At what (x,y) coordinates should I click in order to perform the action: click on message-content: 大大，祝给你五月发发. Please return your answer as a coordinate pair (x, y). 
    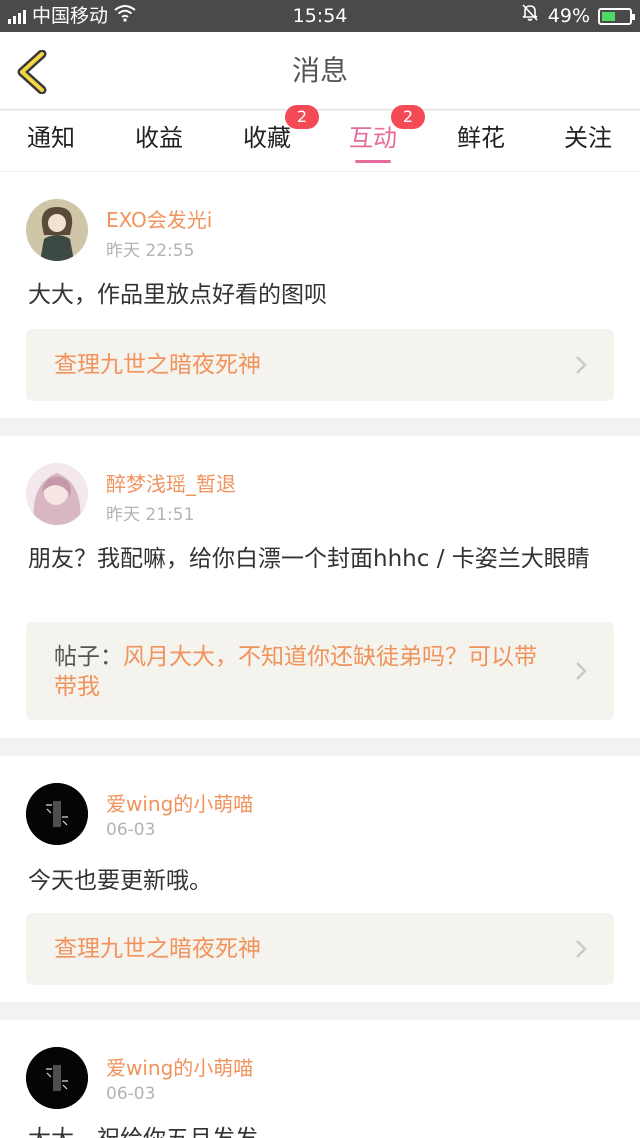
    Looking at the image, I should click on (321, 1132).